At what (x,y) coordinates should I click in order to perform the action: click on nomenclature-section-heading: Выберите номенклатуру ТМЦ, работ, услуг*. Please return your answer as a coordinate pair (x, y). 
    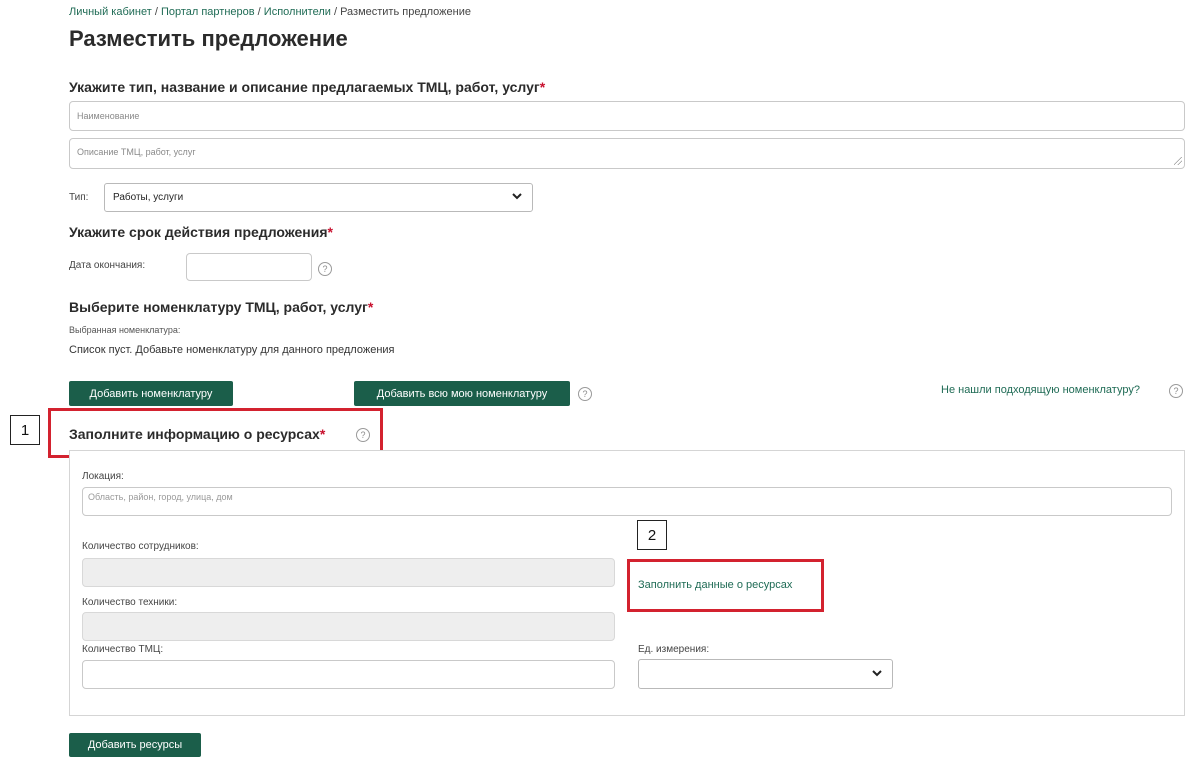
    Looking at the image, I should click on (221, 307).